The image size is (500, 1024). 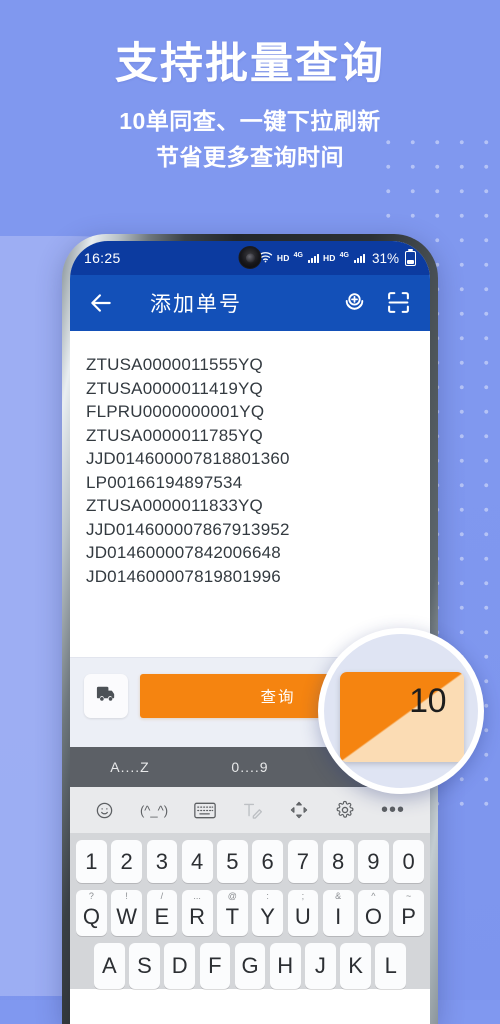 What do you see at coordinates (174, 364) in the screenshot?
I see `list-item: ZTUSA0000011555YQ` at bounding box center [174, 364].